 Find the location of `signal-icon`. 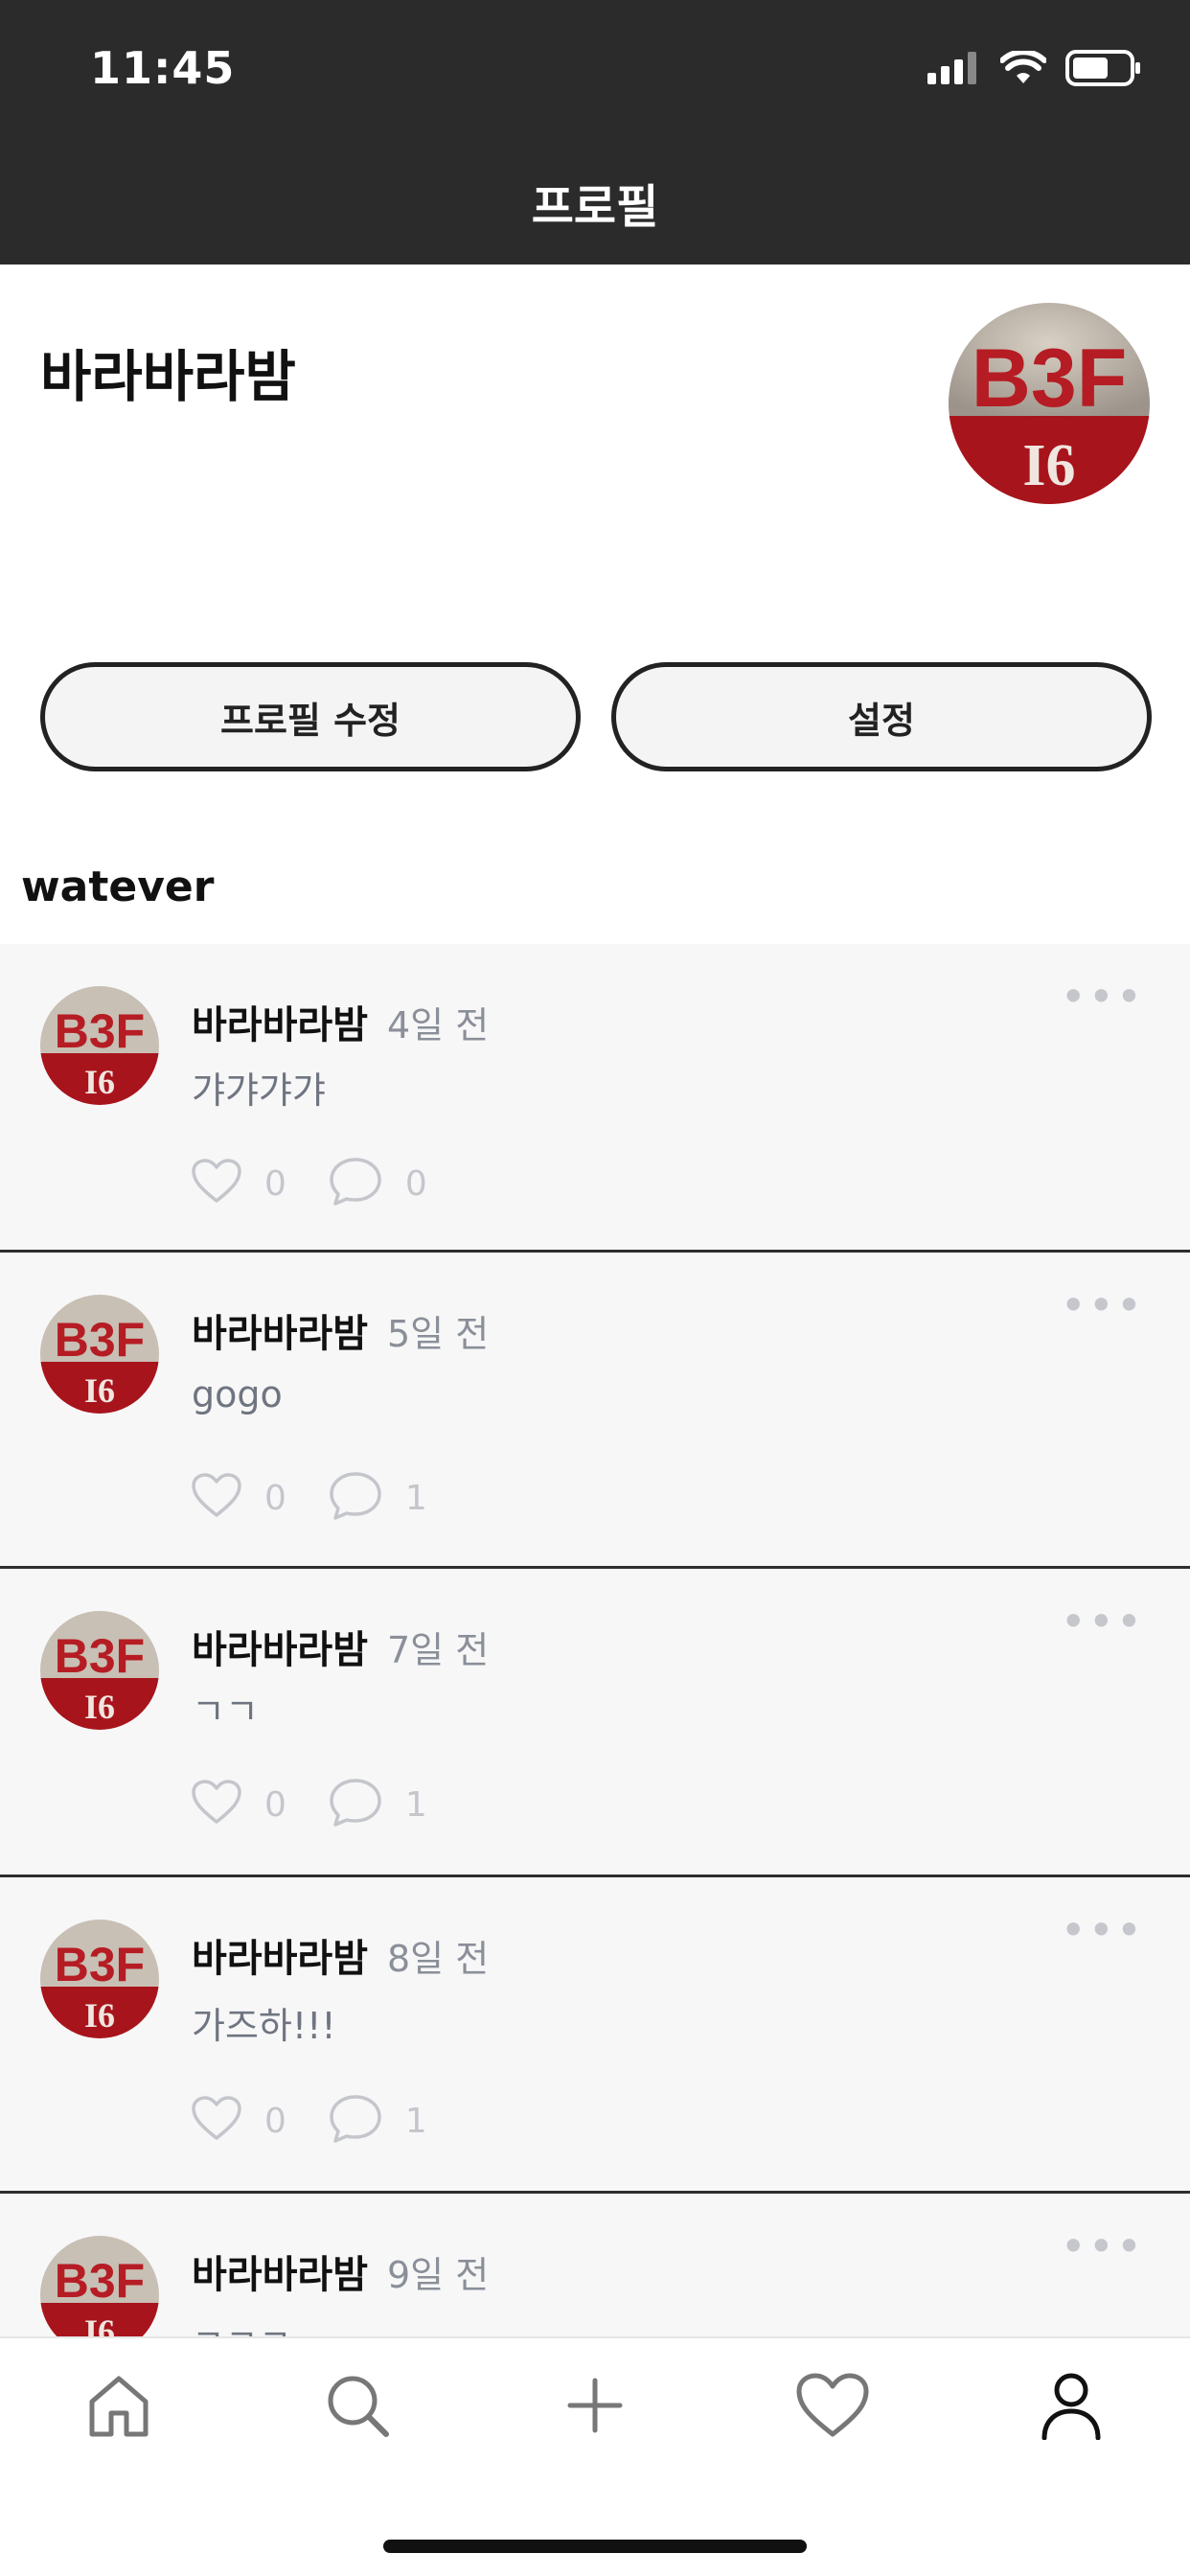

signal-icon is located at coordinates (954, 70).